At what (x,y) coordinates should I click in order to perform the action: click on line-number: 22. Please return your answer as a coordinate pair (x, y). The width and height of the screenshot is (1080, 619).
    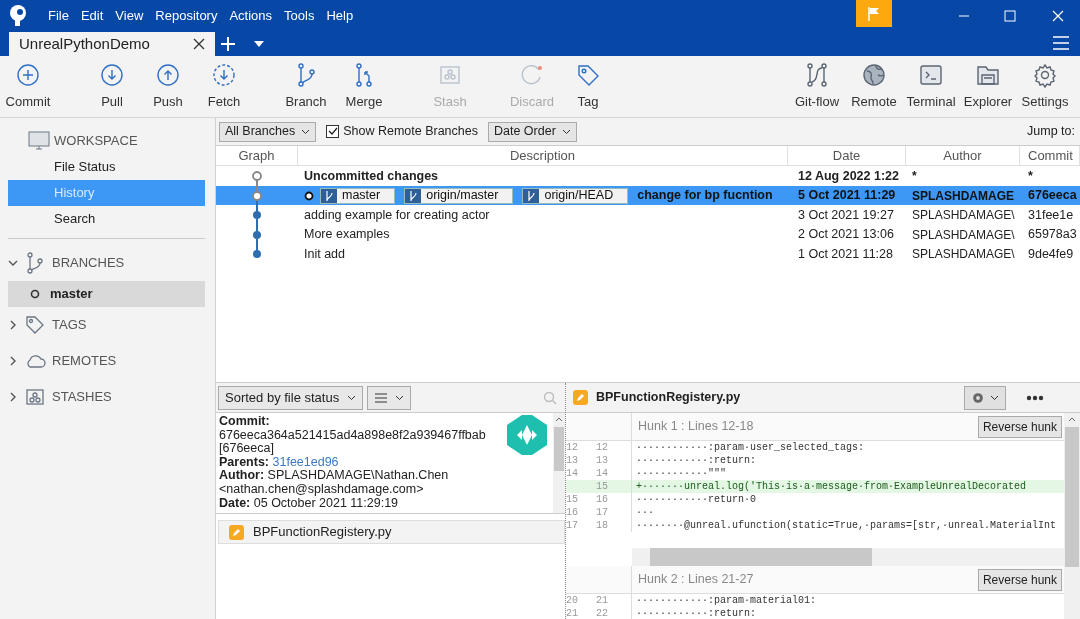
    Looking at the image, I should click on (614, 613).